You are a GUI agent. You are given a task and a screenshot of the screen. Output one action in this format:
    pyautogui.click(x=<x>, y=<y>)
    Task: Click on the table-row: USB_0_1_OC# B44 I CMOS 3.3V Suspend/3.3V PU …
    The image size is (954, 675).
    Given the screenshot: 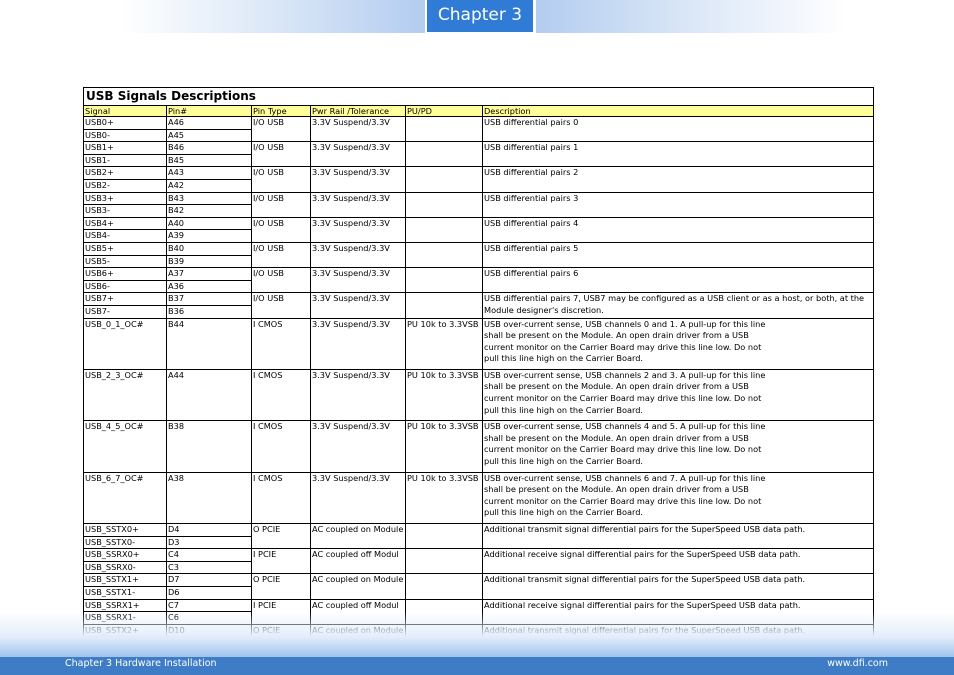 What is the action you would take?
    pyautogui.click(x=479, y=343)
    